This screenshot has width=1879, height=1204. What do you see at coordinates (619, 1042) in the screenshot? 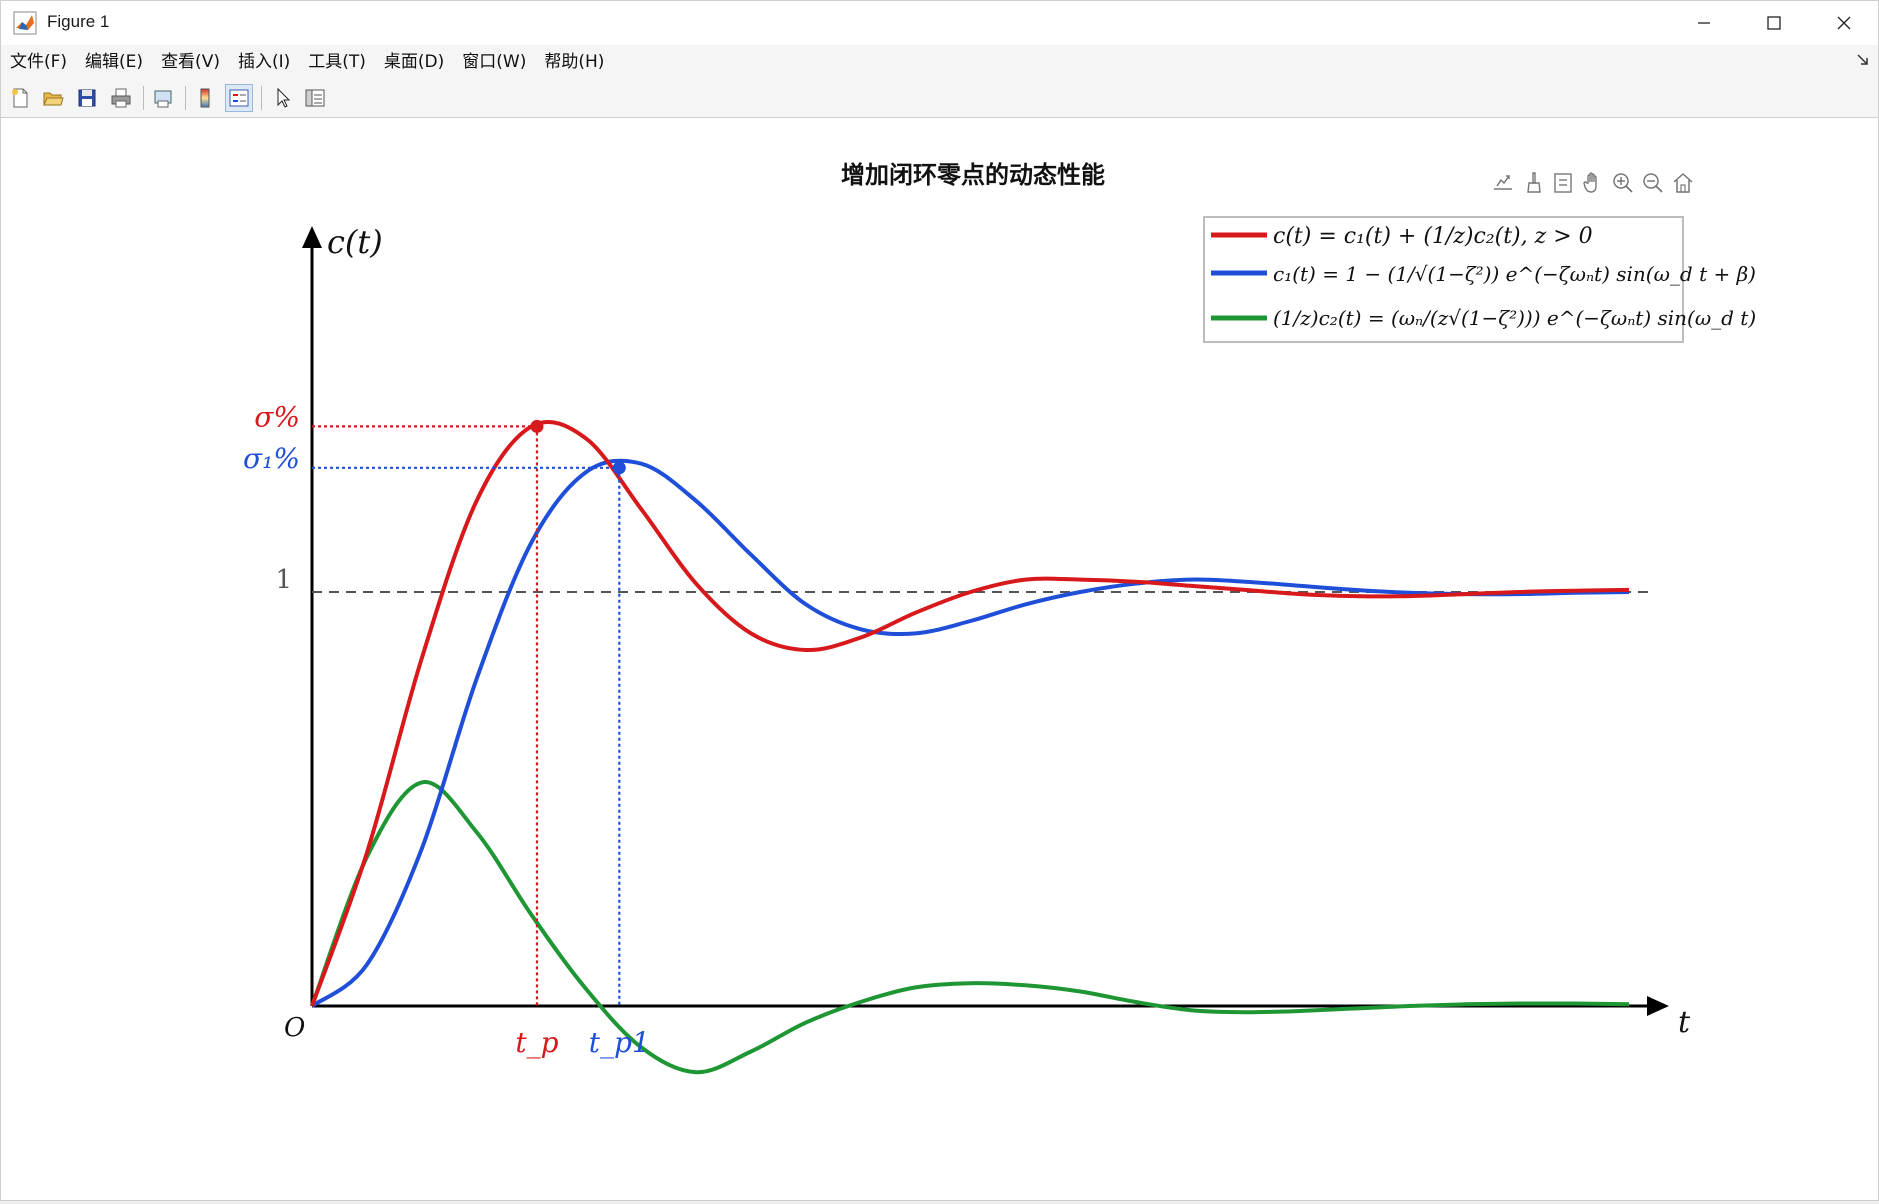
I see `peak-x-label-blue: t_p1` at bounding box center [619, 1042].